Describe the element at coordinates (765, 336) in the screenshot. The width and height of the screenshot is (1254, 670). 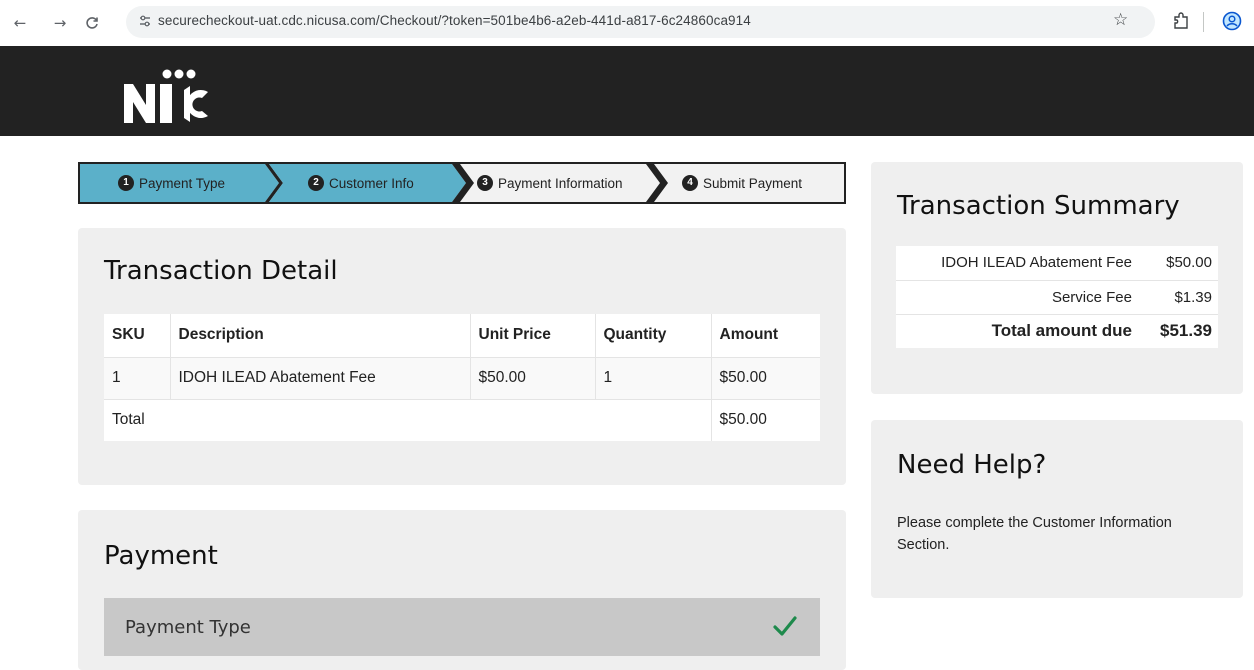
I see `column-header: Amount` at that location.